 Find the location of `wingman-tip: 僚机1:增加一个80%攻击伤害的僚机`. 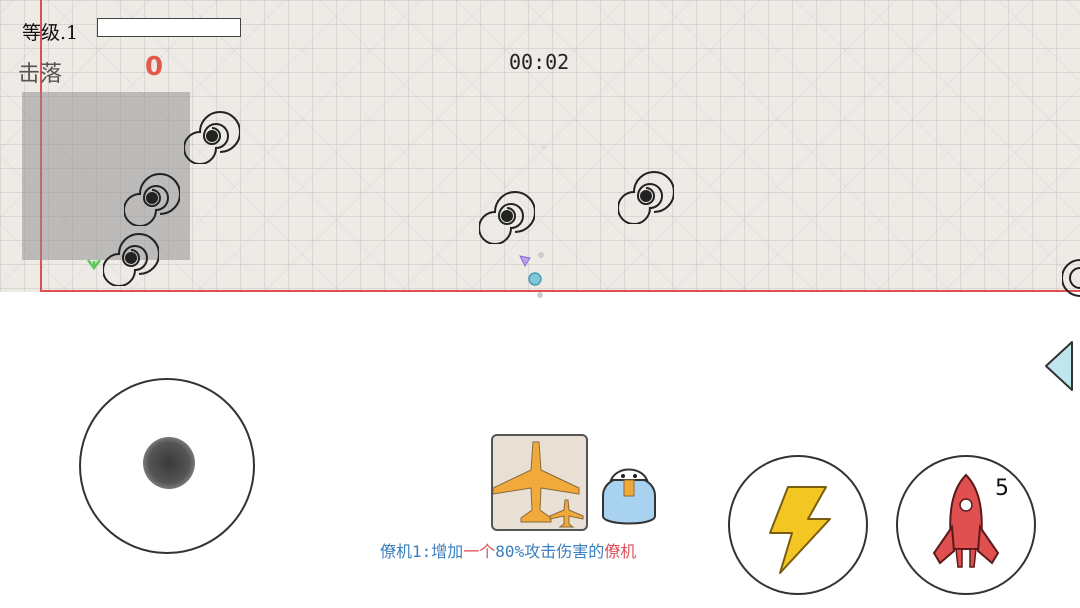

wingman-tip: 僚机1:增加一个80%攻击伤害的僚机 is located at coordinates (508, 550).